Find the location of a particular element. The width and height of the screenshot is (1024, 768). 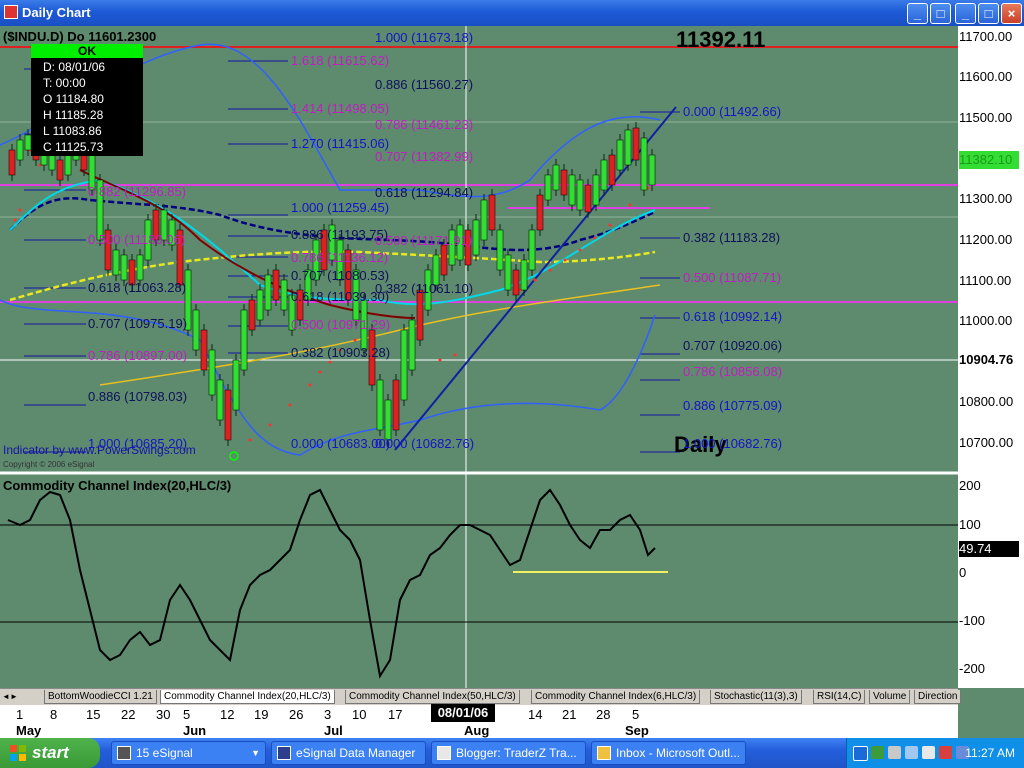

fib-mid-label: 1.000 (11259.45) is located at coordinates (340, 207).